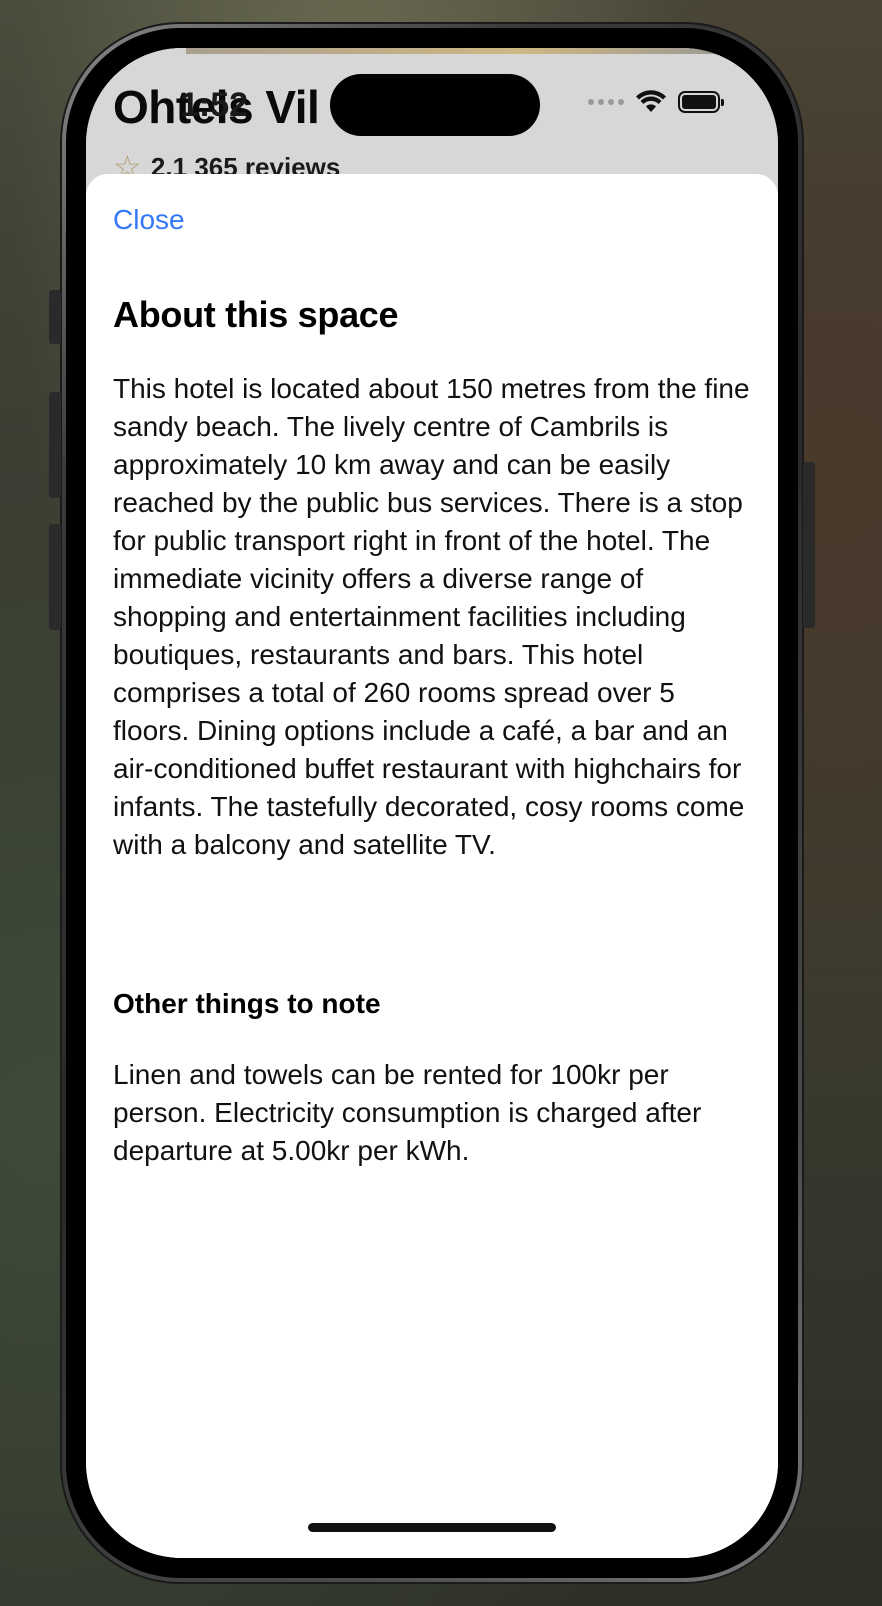  Describe the element at coordinates (55, 445) in the screenshot. I see `volume-up-button` at that location.